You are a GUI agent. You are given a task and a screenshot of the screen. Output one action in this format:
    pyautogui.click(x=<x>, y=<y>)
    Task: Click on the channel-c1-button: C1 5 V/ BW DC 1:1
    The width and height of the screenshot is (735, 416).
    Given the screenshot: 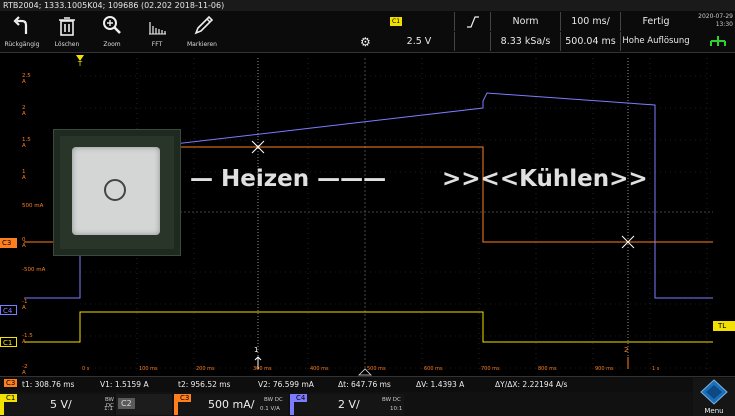 What is the action you would take?
    pyautogui.click(x=57, y=404)
    